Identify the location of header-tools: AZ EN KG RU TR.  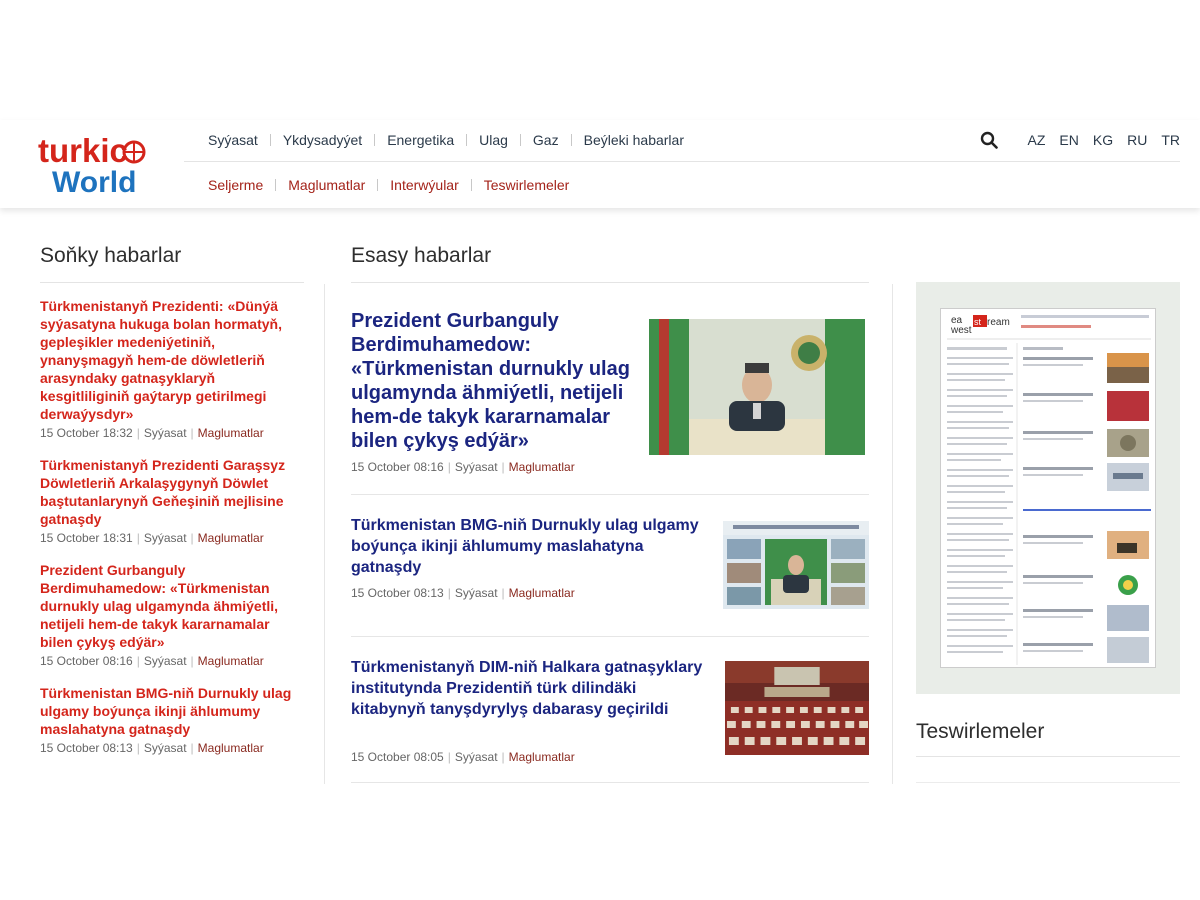
(1080, 140).